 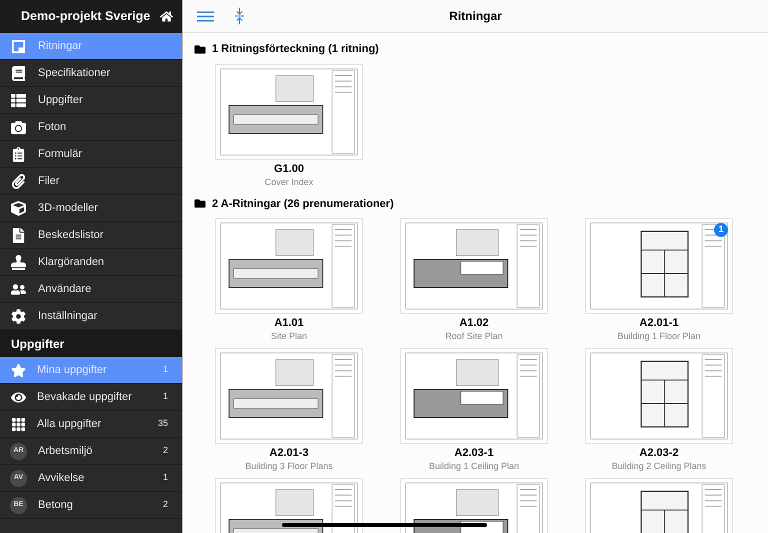 I want to click on drawing-code: A1.01, so click(x=289, y=323).